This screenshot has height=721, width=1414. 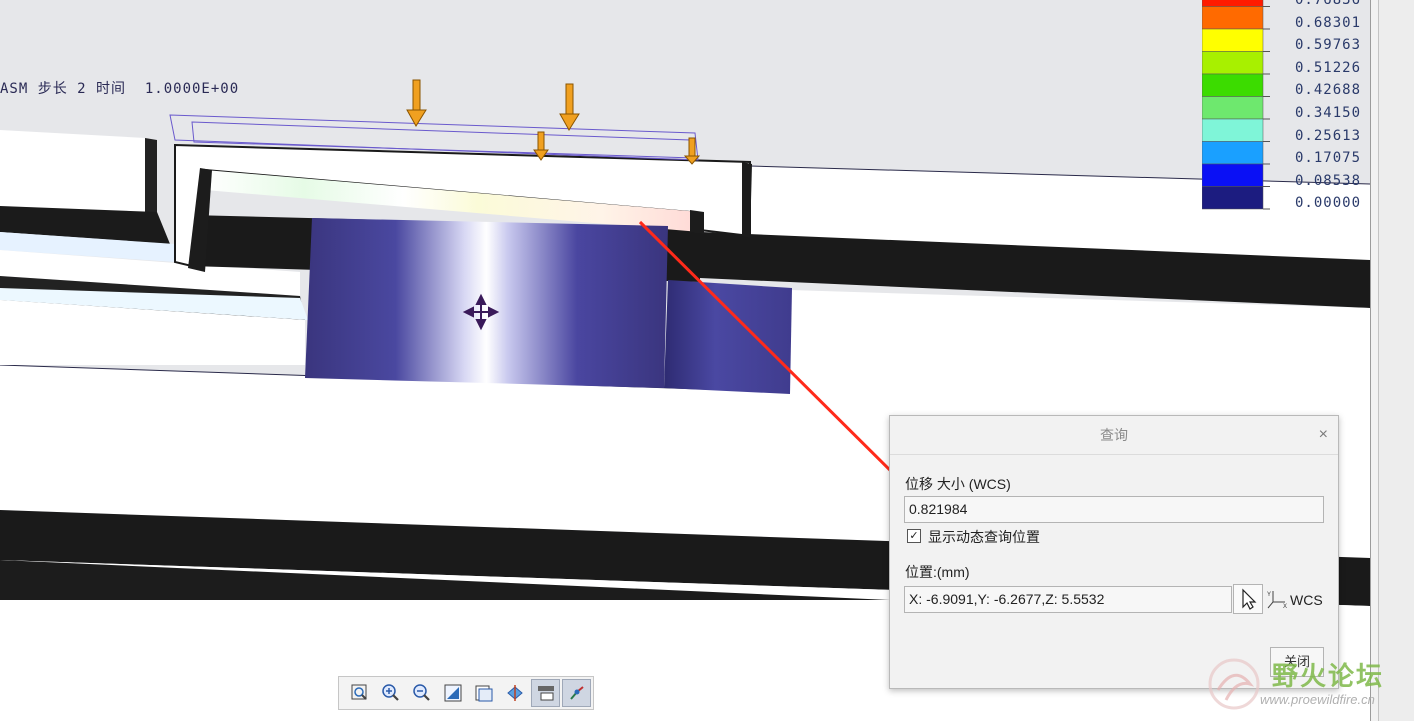 I want to click on datum-display-icon, so click(x=576, y=693).